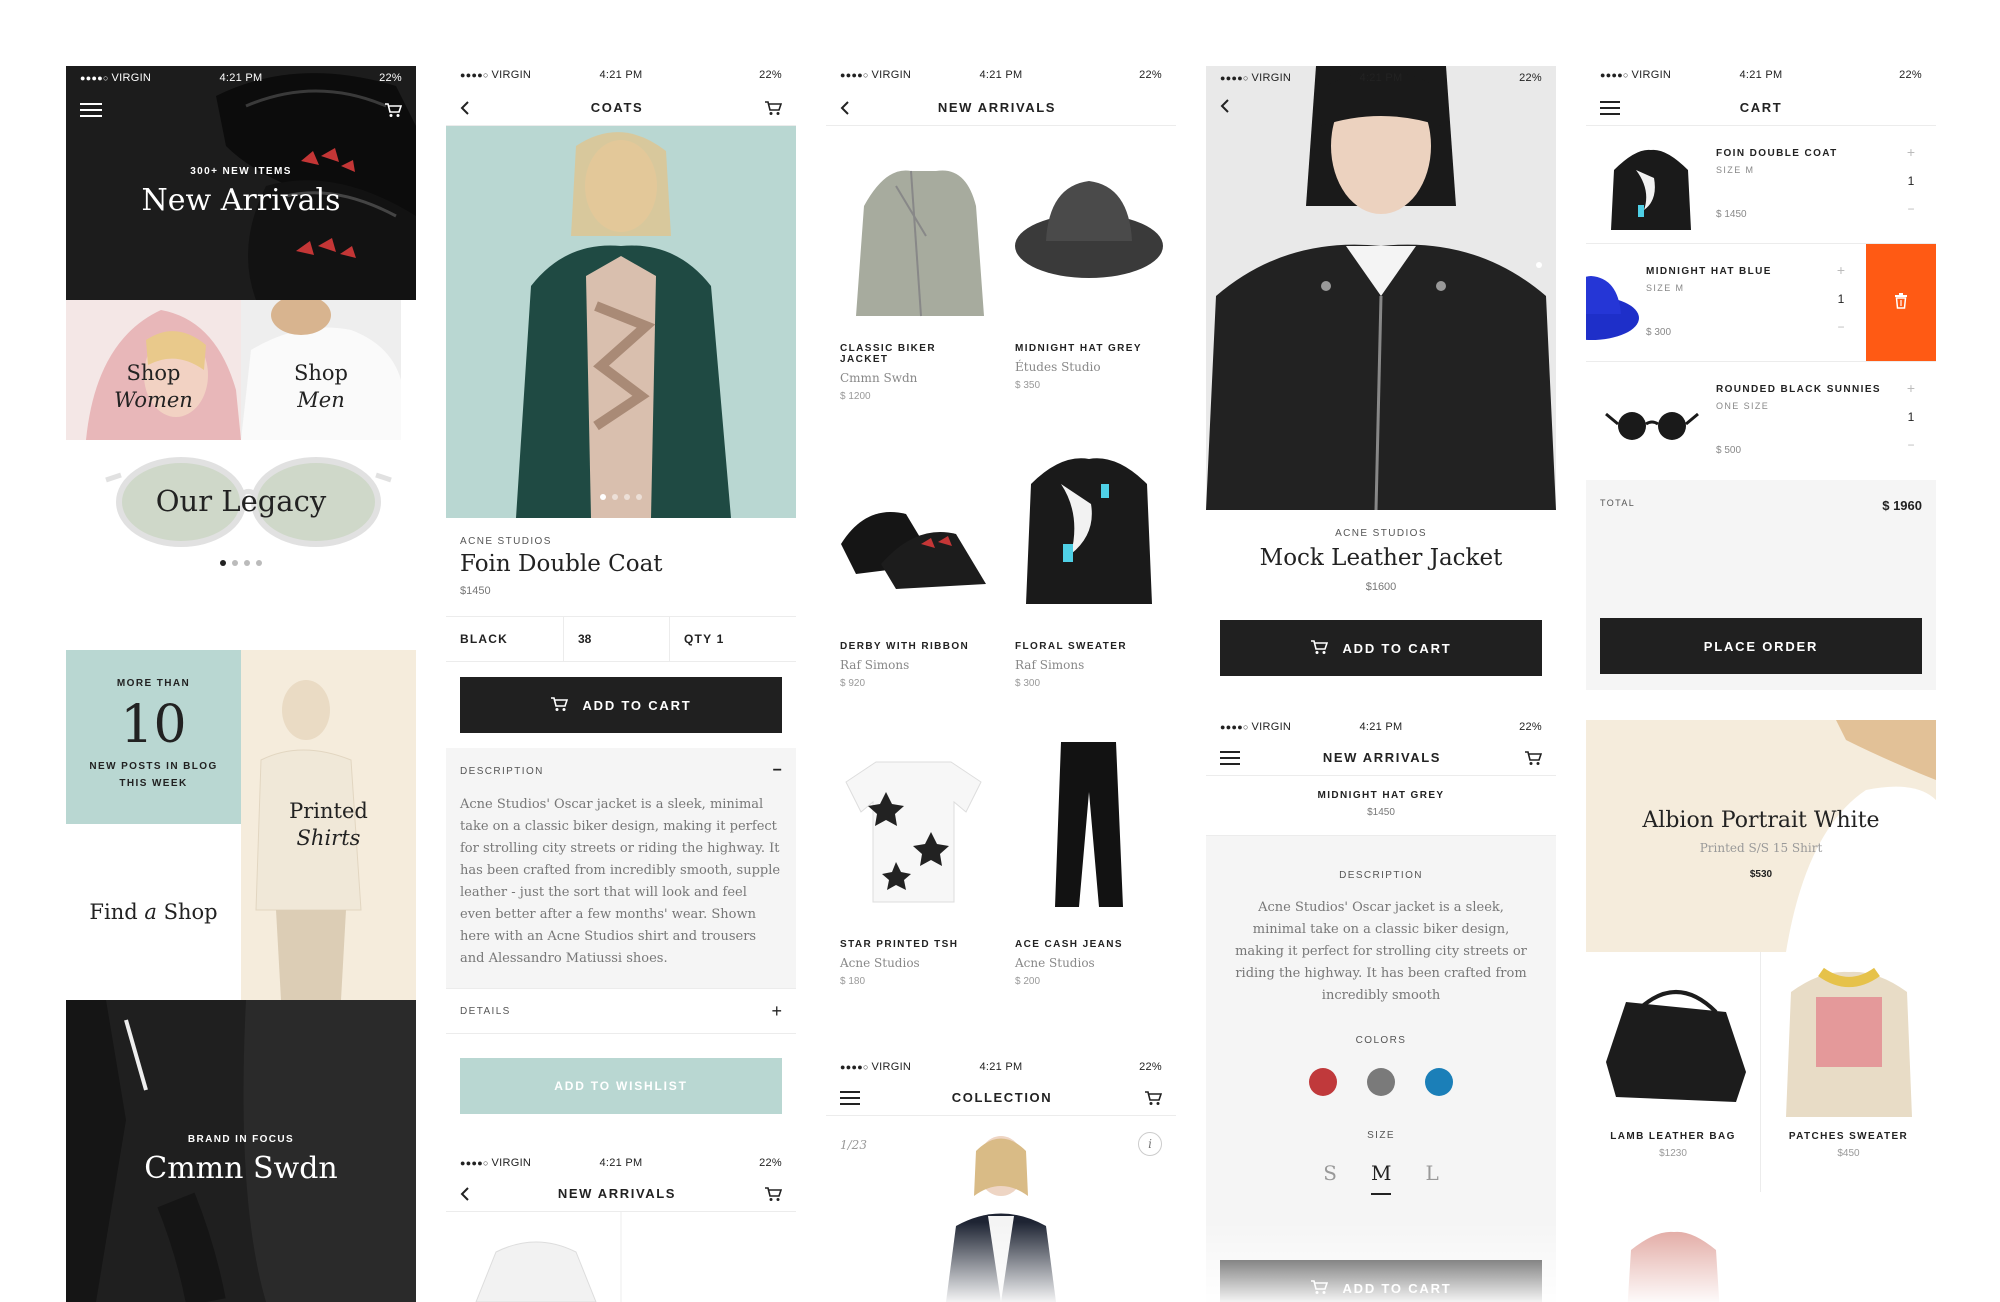 The width and height of the screenshot is (2000, 1302). I want to click on size-option-l: L, so click(1431, 1178).